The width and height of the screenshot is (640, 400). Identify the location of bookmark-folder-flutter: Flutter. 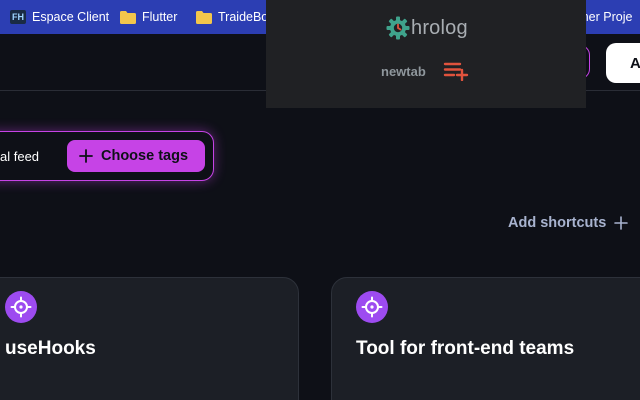
(148, 17).